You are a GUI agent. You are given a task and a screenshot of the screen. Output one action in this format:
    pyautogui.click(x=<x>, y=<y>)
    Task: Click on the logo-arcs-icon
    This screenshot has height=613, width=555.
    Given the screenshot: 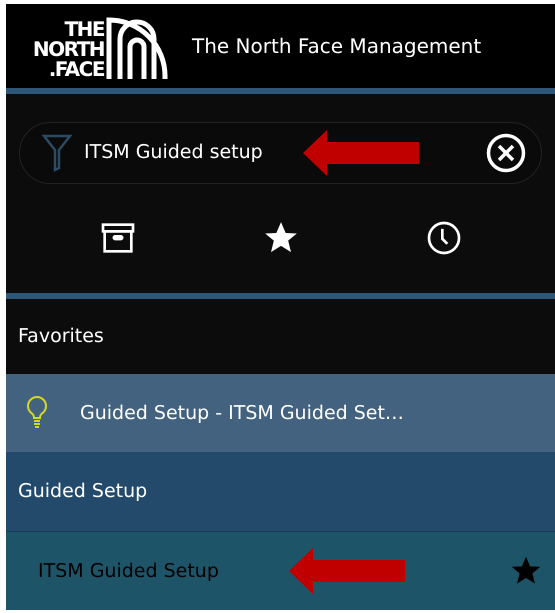 What is the action you would take?
    pyautogui.click(x=137, y=47)
    